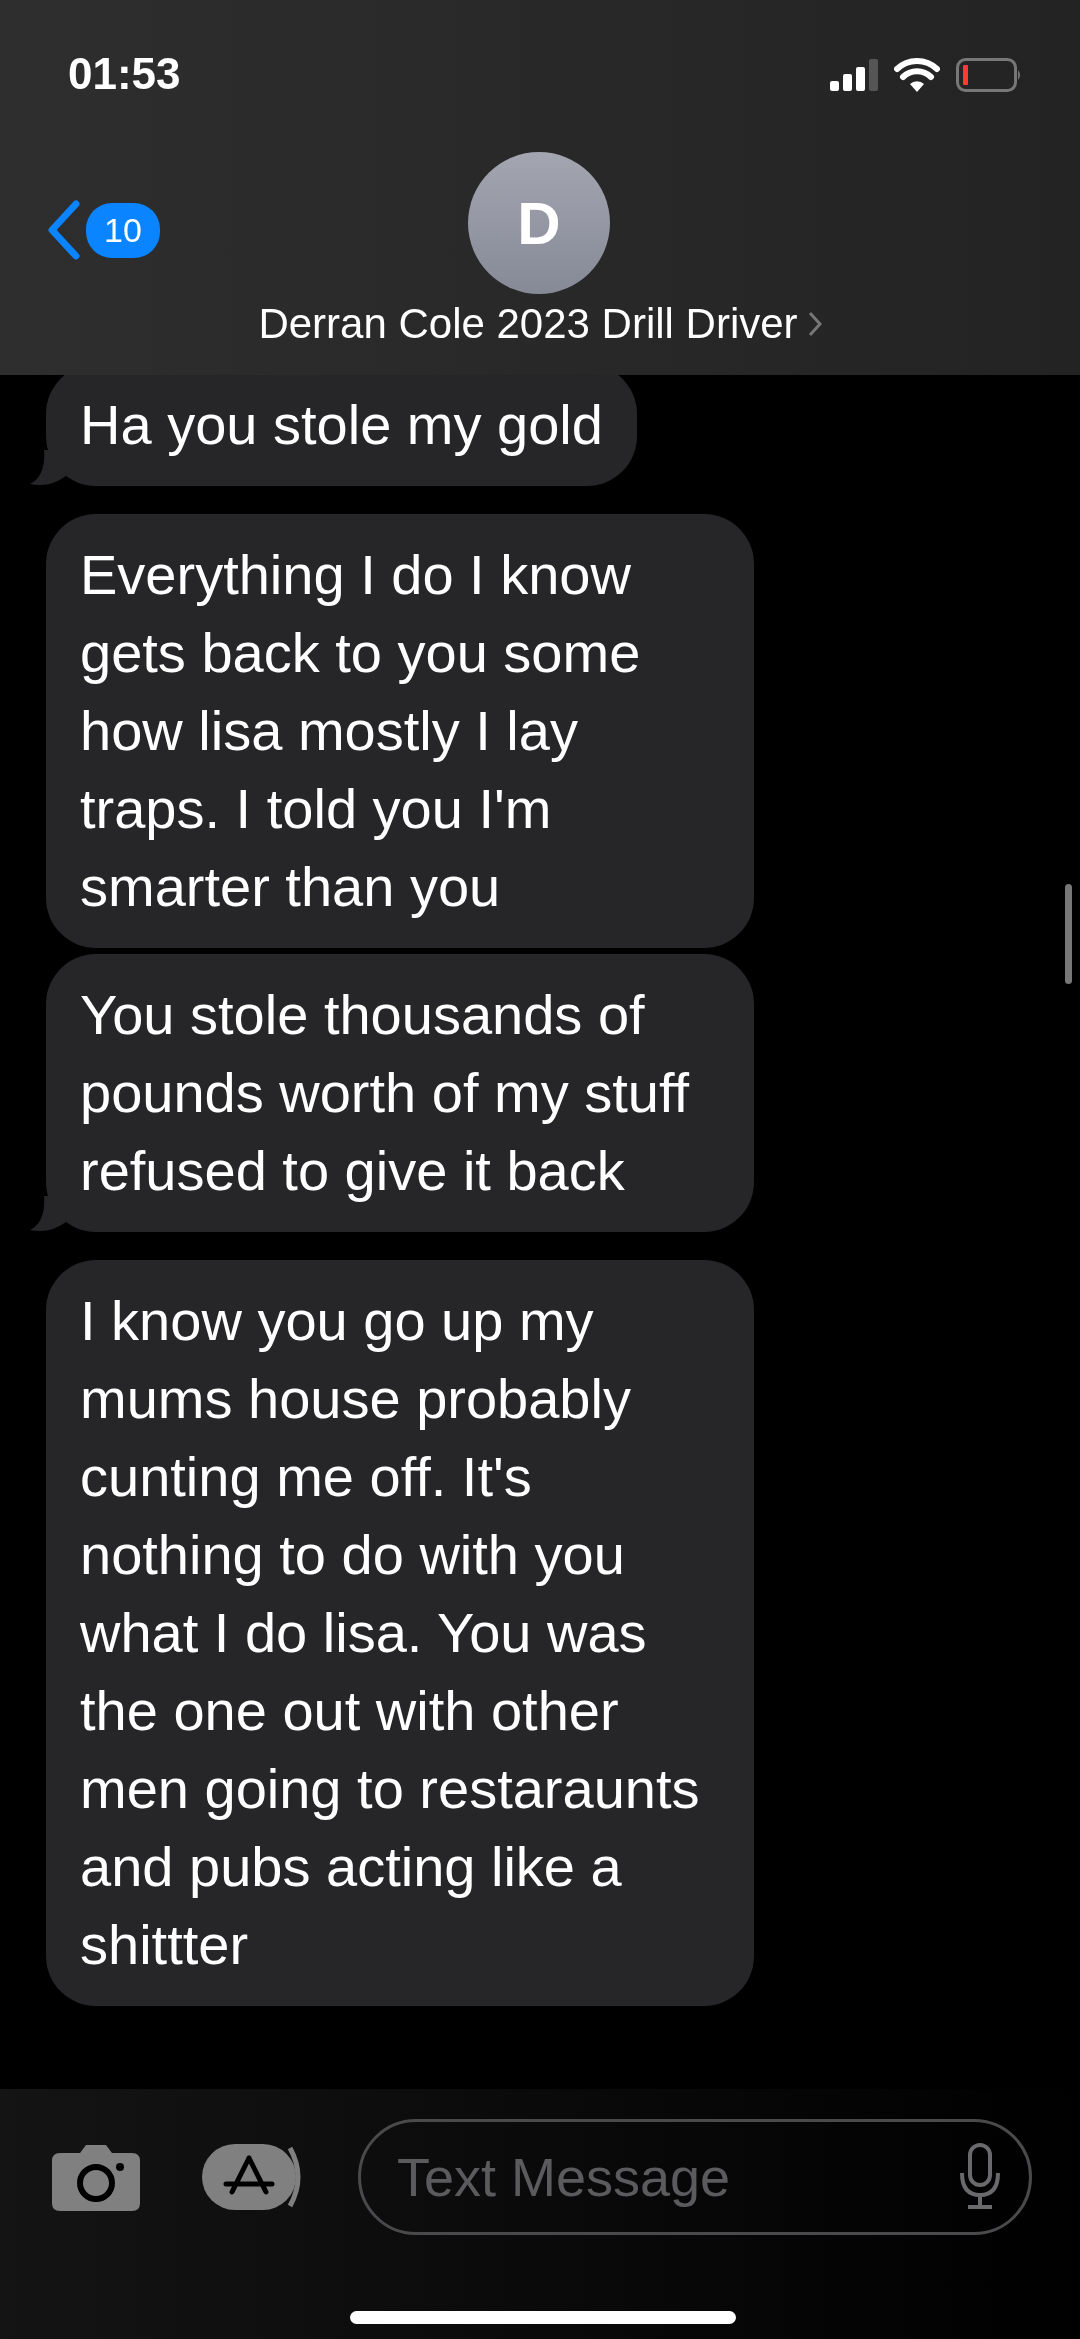 The height and width of the screenshot is (2339, 1080). I want to click on back-button: 10, so click(103, 230).